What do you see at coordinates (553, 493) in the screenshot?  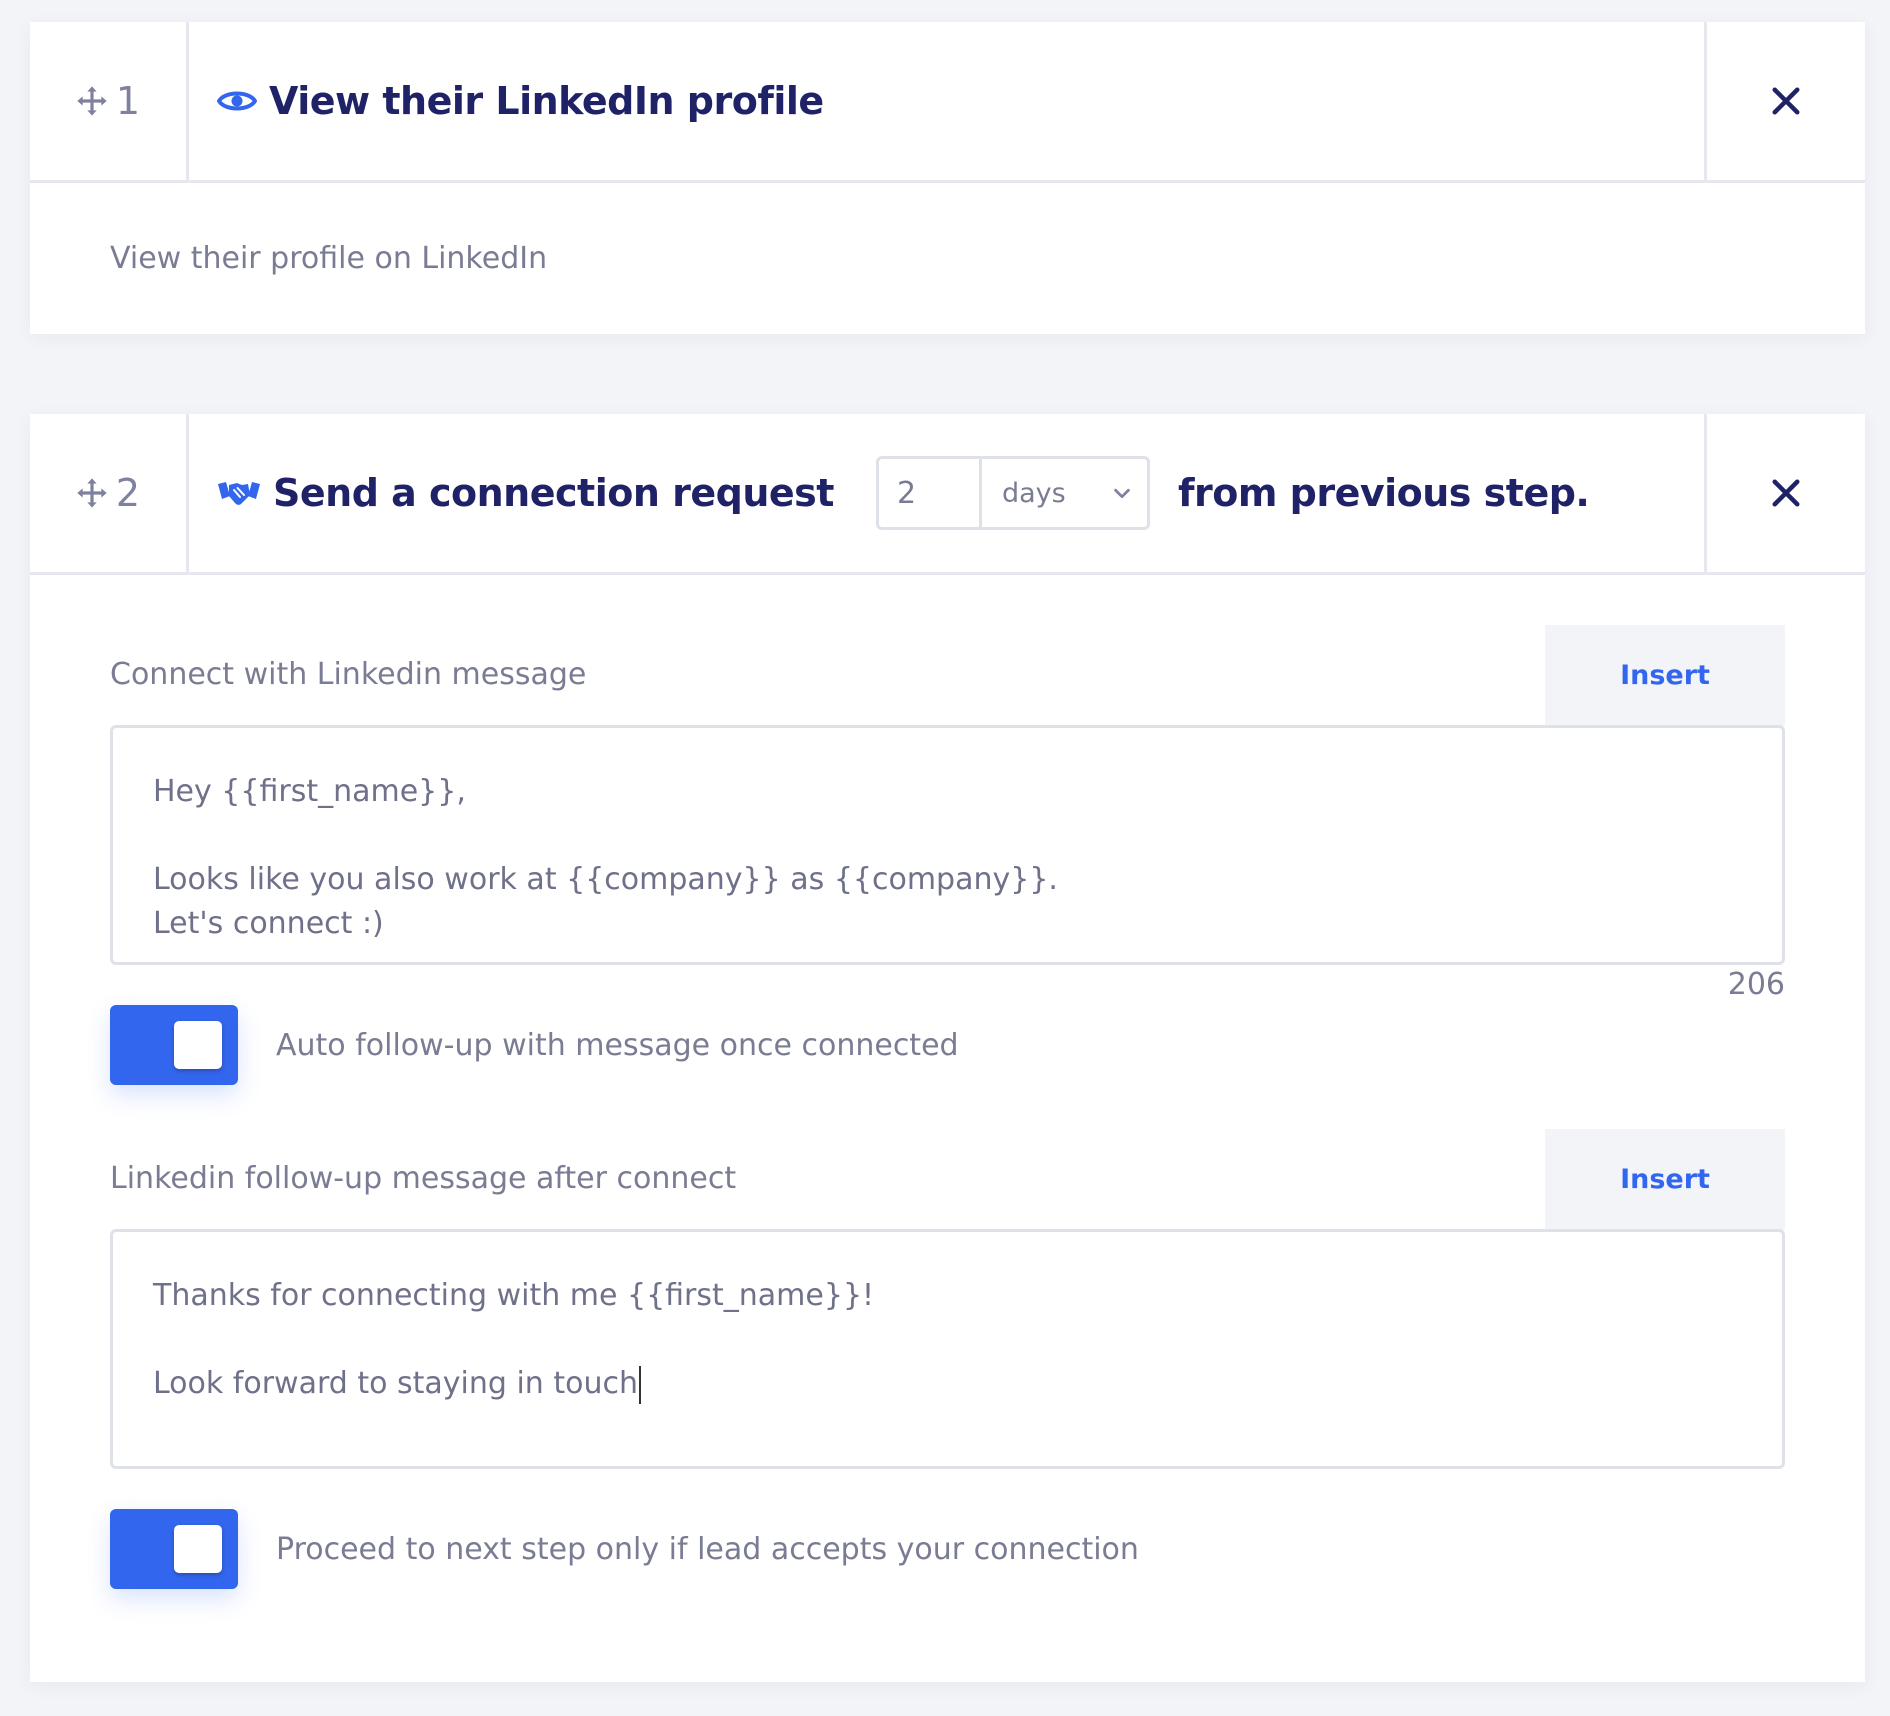 I see `step-title: Send a connection request` at bounding box center [553, 493].